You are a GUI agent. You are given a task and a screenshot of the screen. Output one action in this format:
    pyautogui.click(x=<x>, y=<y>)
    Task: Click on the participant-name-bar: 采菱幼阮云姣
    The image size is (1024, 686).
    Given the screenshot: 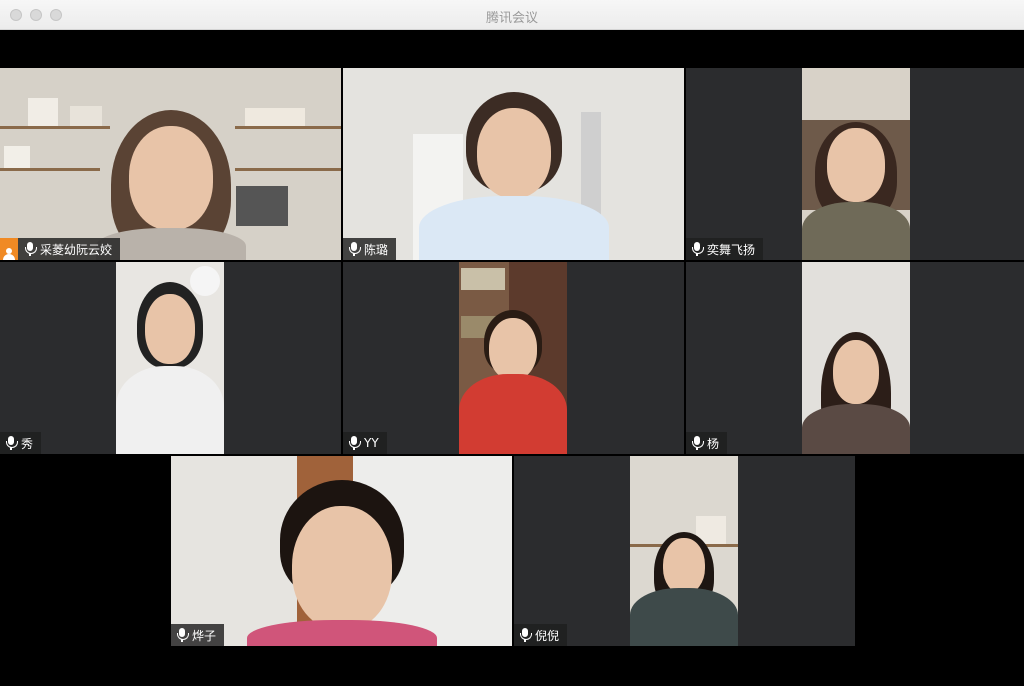 What is the action you would take?
    pyautogui.click(x=60, y=249)
    